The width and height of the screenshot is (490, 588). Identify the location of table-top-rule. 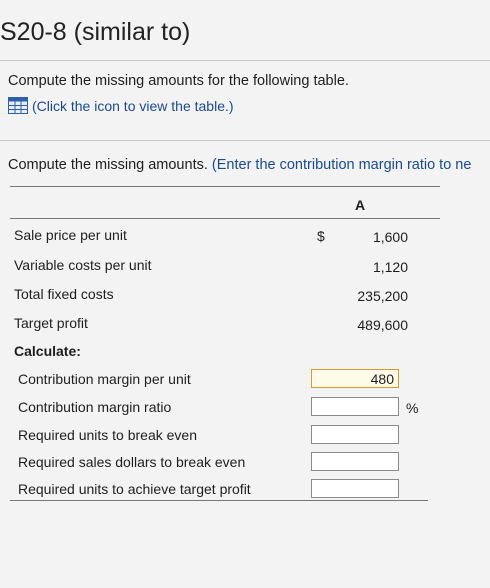
(225, 186).